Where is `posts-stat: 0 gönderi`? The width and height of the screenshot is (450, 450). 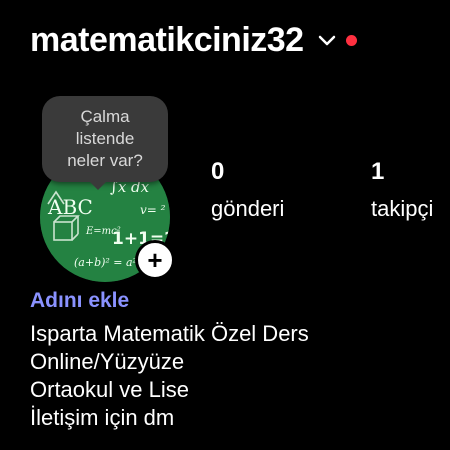 posts-stat: 0 gönderi is located at coordinates (247, 190).